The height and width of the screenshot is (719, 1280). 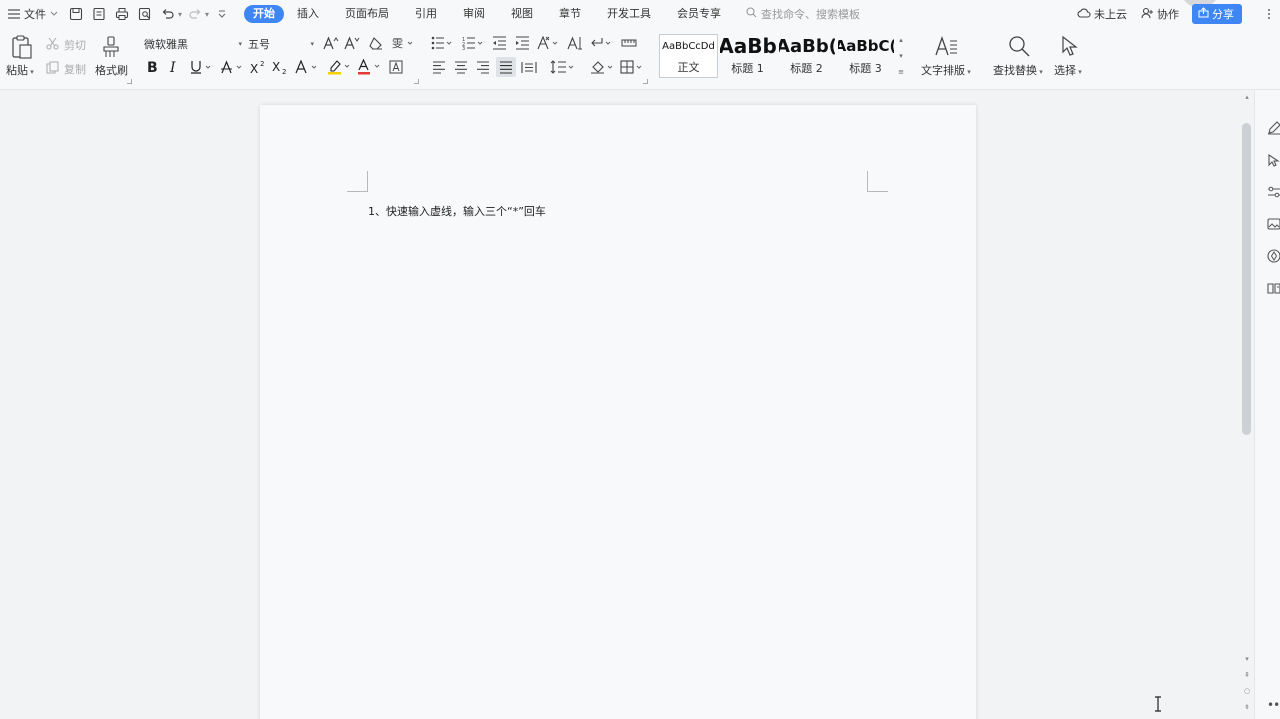 I want to click on grow-font-icon, so click(x=331, y=43).